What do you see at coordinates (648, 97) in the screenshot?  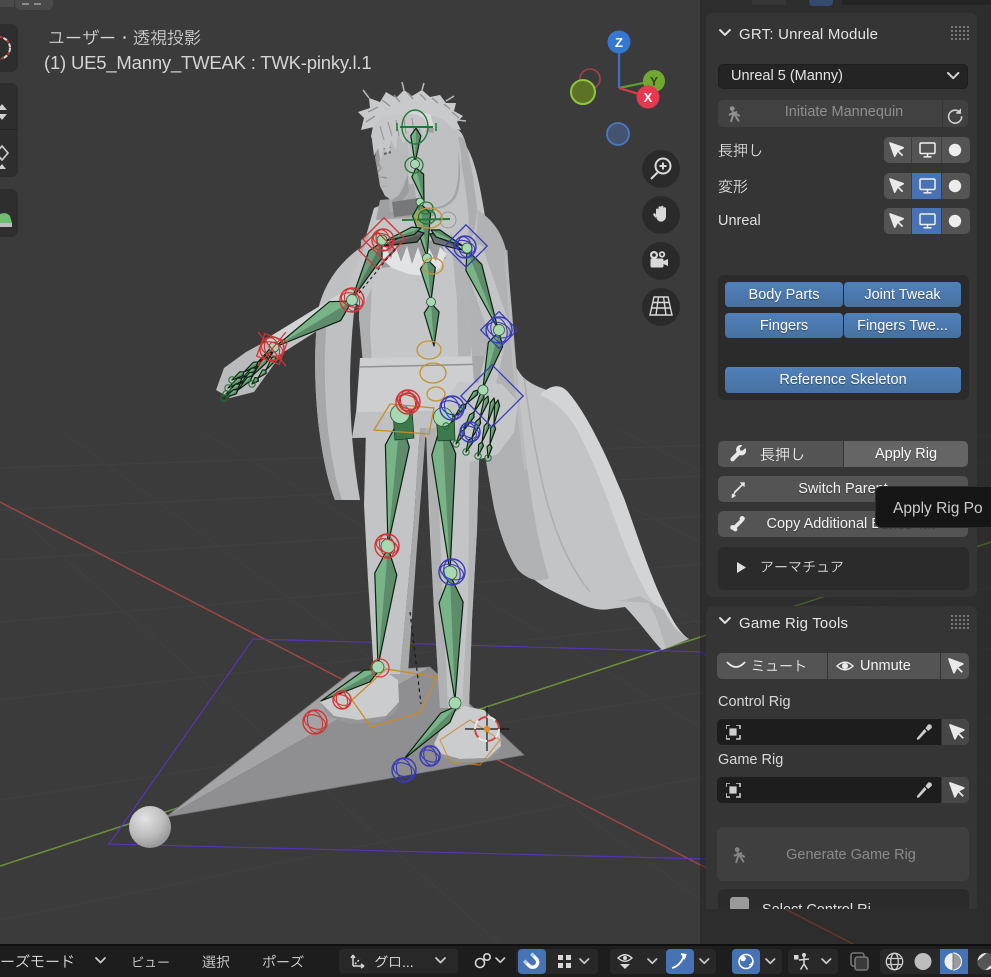 I see `svg-text: X` at bounding box center [648, 97].